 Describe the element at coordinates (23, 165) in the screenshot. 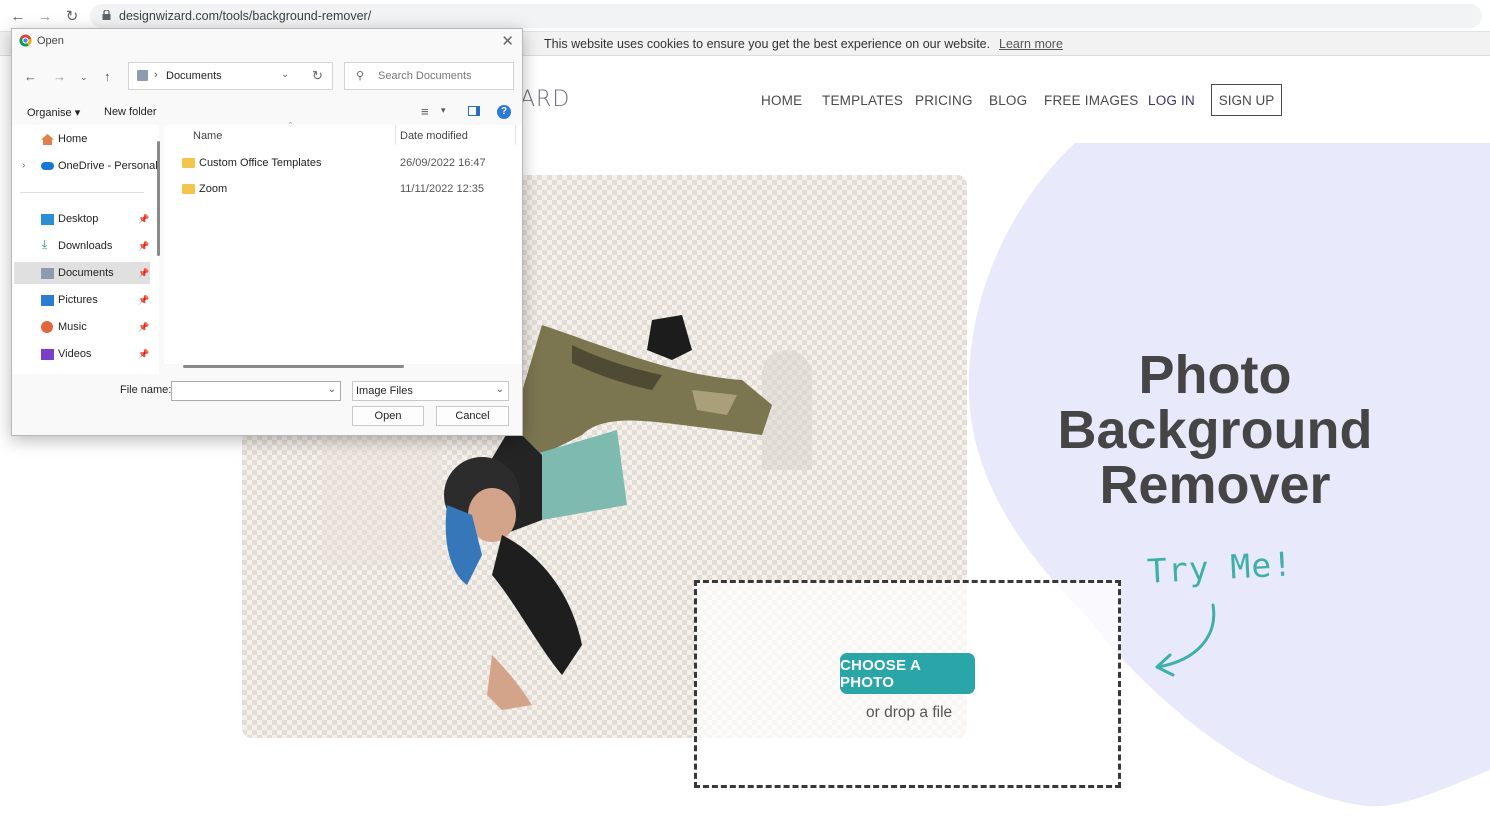

I see `chevron-right-icon: ›` at that location.